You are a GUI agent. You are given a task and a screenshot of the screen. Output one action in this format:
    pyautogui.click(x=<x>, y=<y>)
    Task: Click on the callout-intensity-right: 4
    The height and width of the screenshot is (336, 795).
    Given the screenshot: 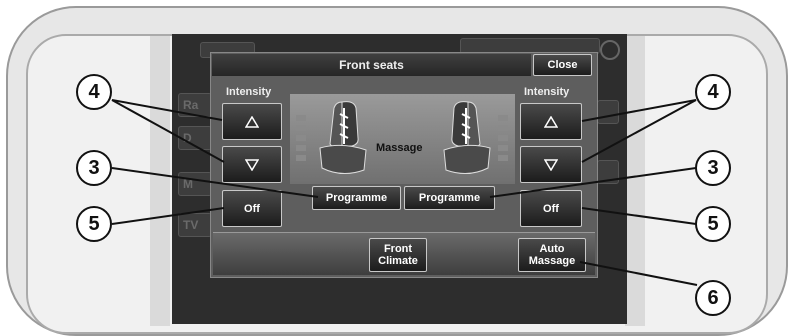 What is the action you would take?
    pyautogui.click(x=713, y=92)
    